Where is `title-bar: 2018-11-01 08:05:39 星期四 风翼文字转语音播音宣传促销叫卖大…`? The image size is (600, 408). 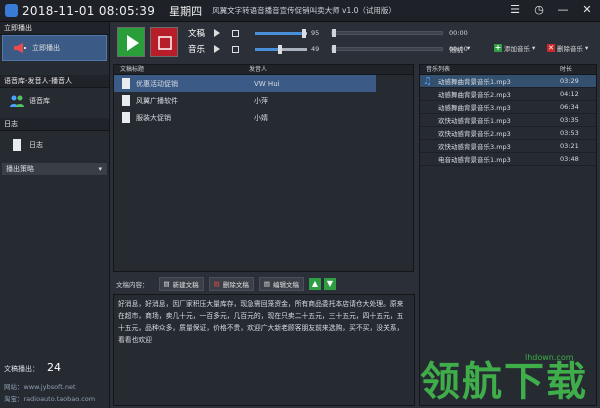 title-bar: 2018-11-01 08:05:39 星期四 风翼文字转语音播音宣传促销叫卖大… is located at coordinates (300, 11).